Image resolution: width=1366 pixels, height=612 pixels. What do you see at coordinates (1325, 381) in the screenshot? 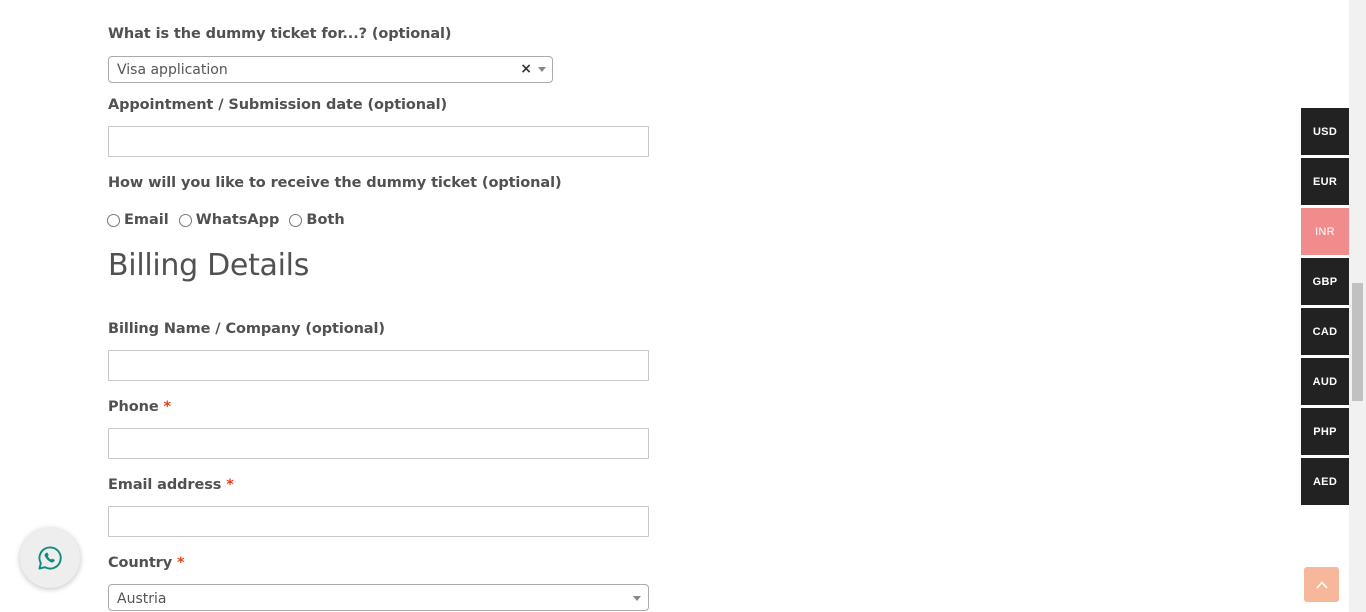
I see `currency-aud-button: AUD` at bounding box center [1325, 381].